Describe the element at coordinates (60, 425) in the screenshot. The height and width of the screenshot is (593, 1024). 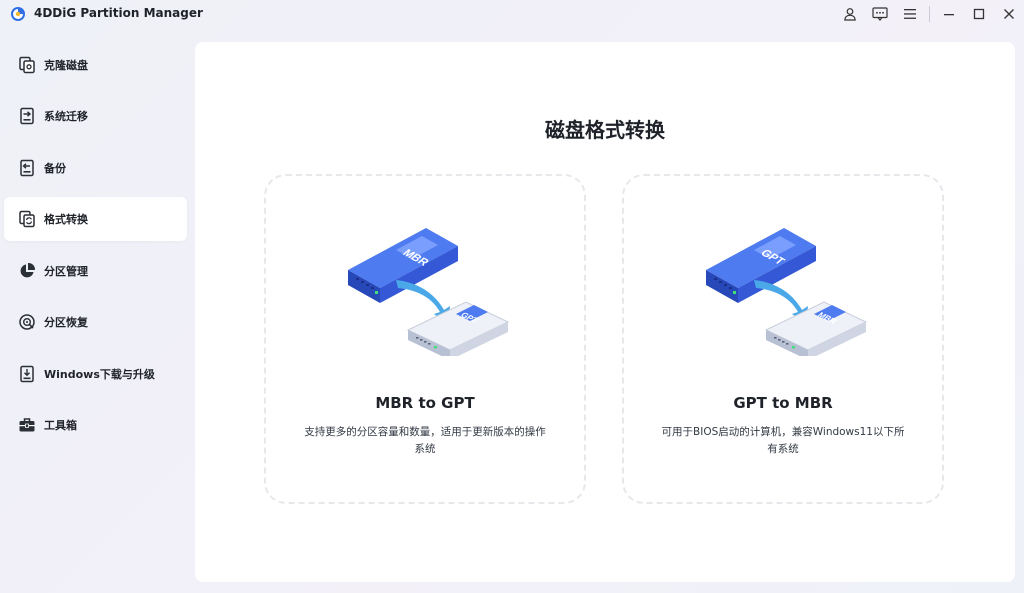
I see `sidebar-item-label: 工具箱` at that location.